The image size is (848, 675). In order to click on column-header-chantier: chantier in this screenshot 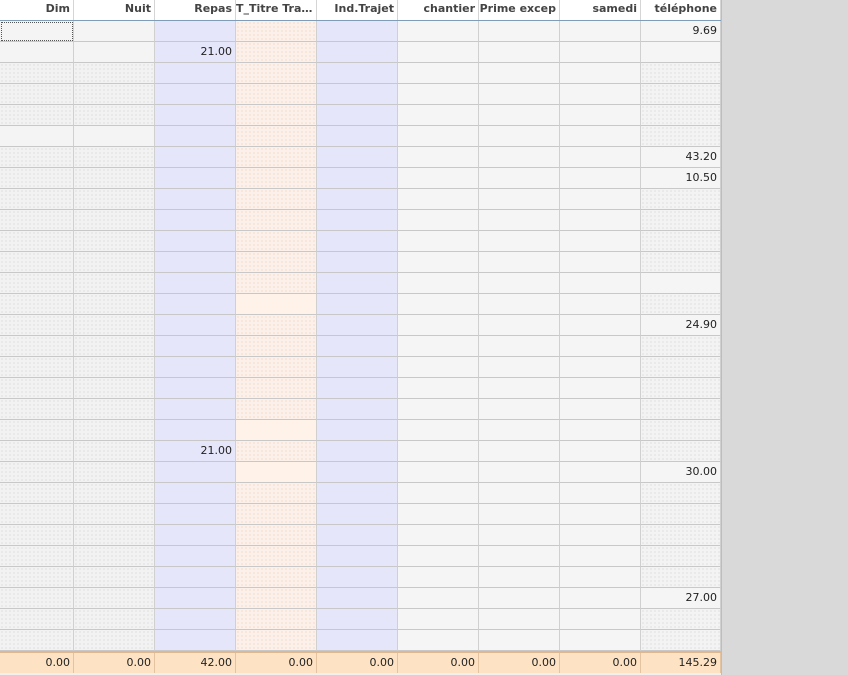, I will do `click(438, 10)`.